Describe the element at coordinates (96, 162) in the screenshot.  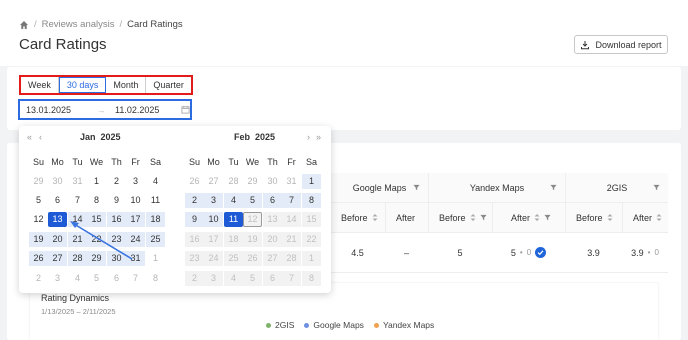
I see `weekday-left-we: We` at that location.